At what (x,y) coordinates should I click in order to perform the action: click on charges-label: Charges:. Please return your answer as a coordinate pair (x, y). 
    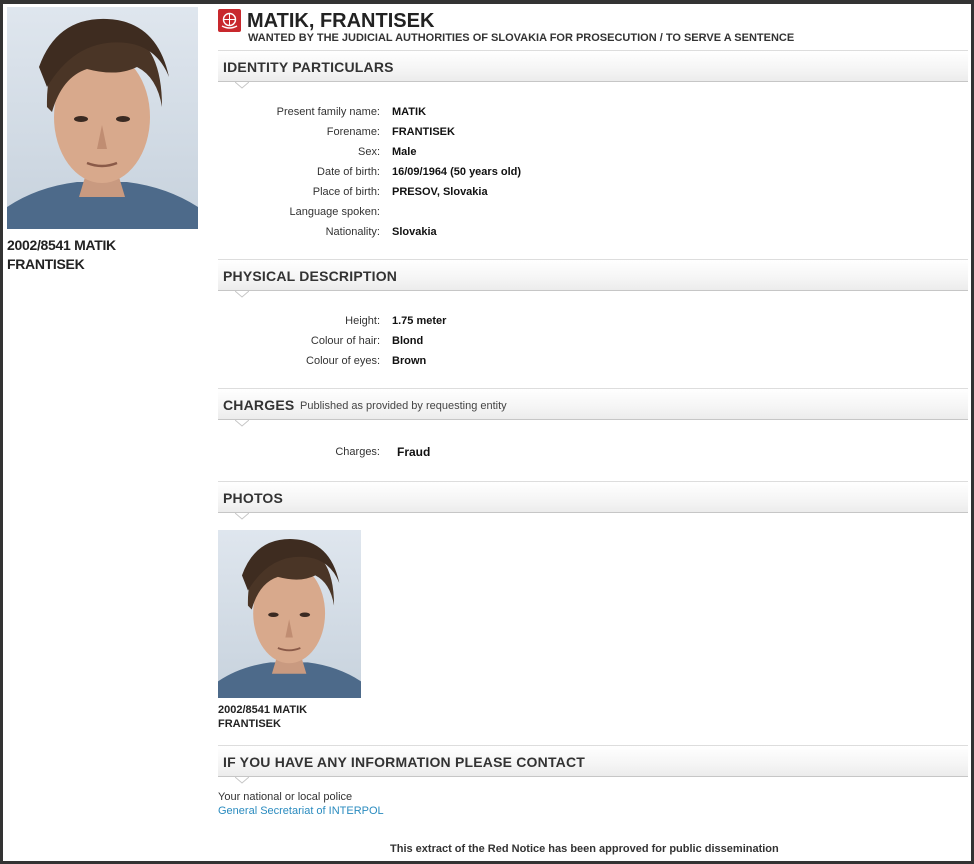
    Looking at the image, I should click on (357, 452).